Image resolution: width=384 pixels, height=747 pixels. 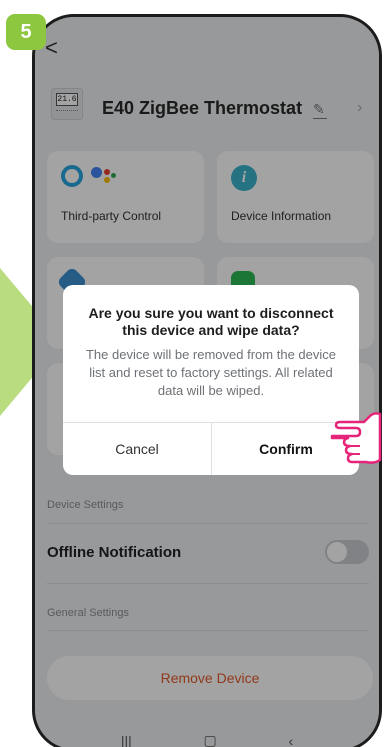 I want to click on step-number: 5, so click(x=26, y=31).